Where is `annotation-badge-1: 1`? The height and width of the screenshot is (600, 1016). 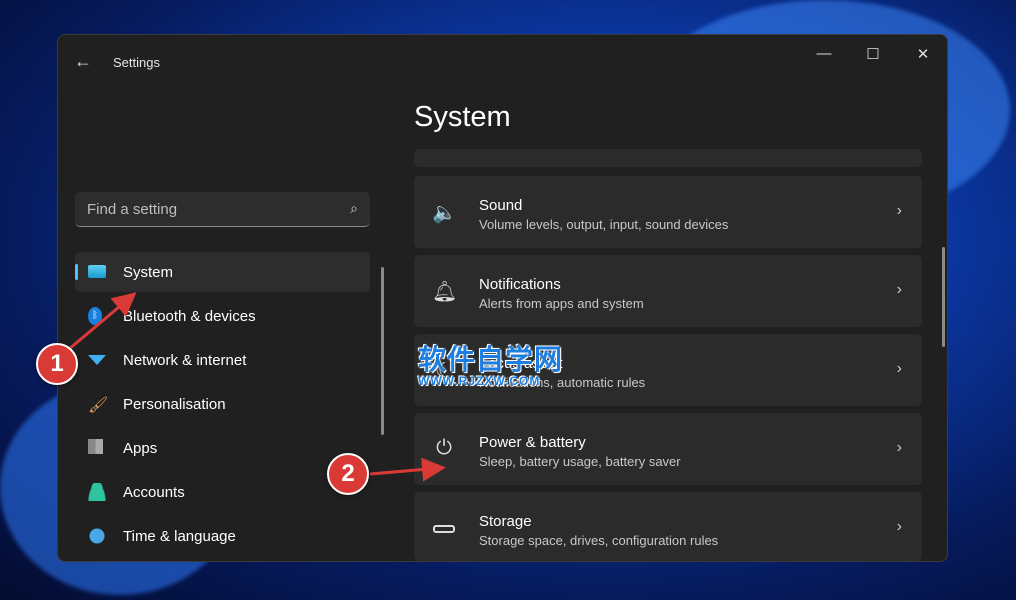 annotation-badge-1: 1 is located at coordinates (57, 364).